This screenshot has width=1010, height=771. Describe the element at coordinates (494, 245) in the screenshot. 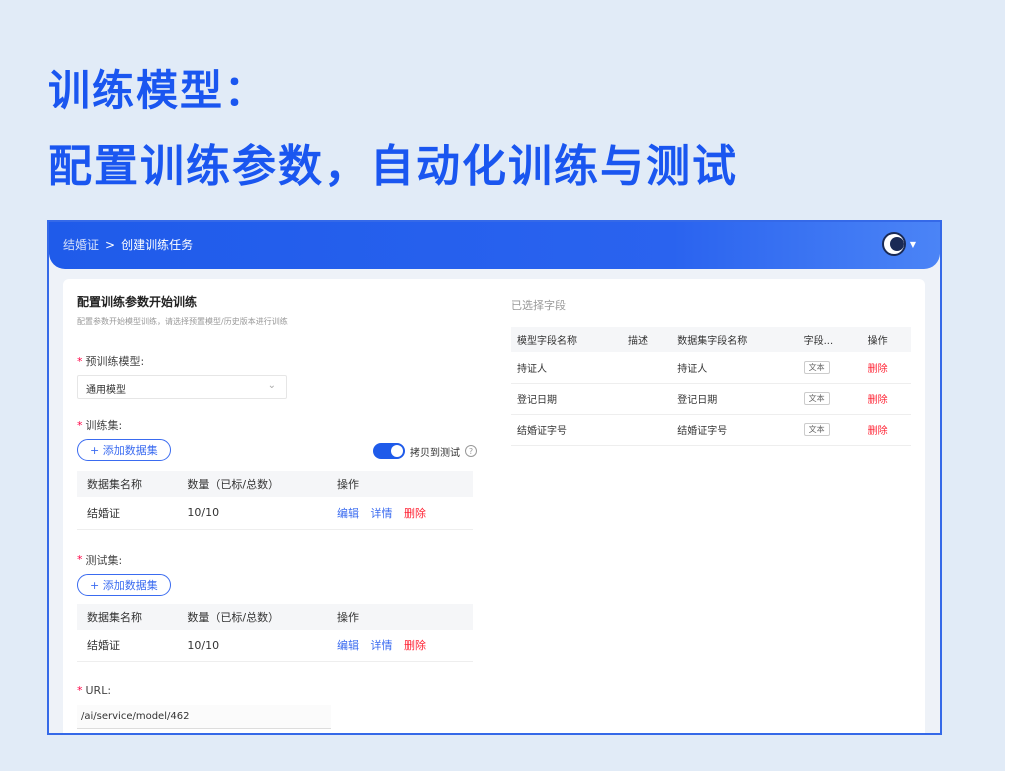

I see `top-bar: 结婚证 > 创建训练任务 ▼` at that location.